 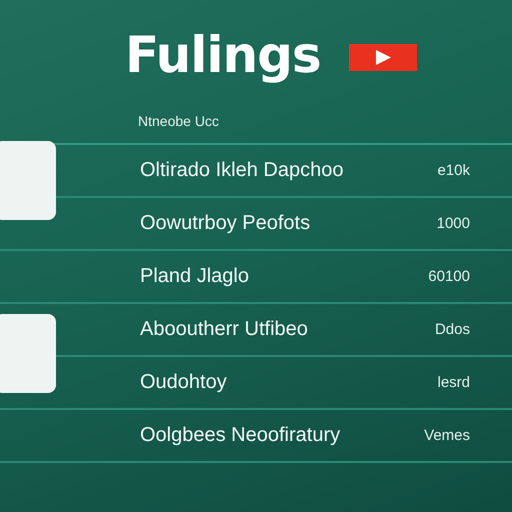 I want to click on list-item-label: Oudohtoy, so click(x=183, y=382).